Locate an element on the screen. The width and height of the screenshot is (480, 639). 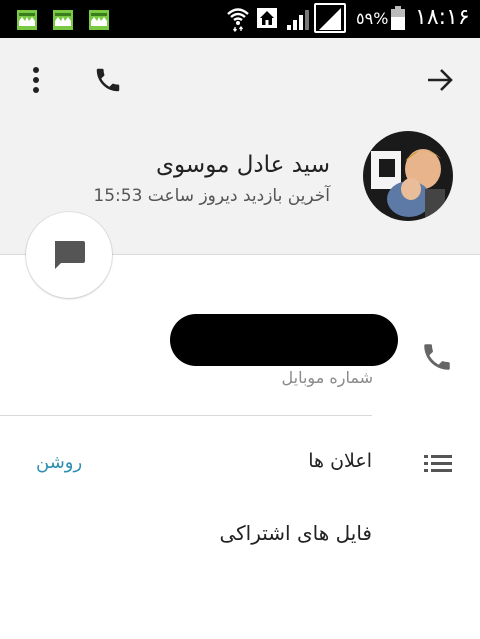
battery-percent: ٥٩% is located at coordinates (372, 18).